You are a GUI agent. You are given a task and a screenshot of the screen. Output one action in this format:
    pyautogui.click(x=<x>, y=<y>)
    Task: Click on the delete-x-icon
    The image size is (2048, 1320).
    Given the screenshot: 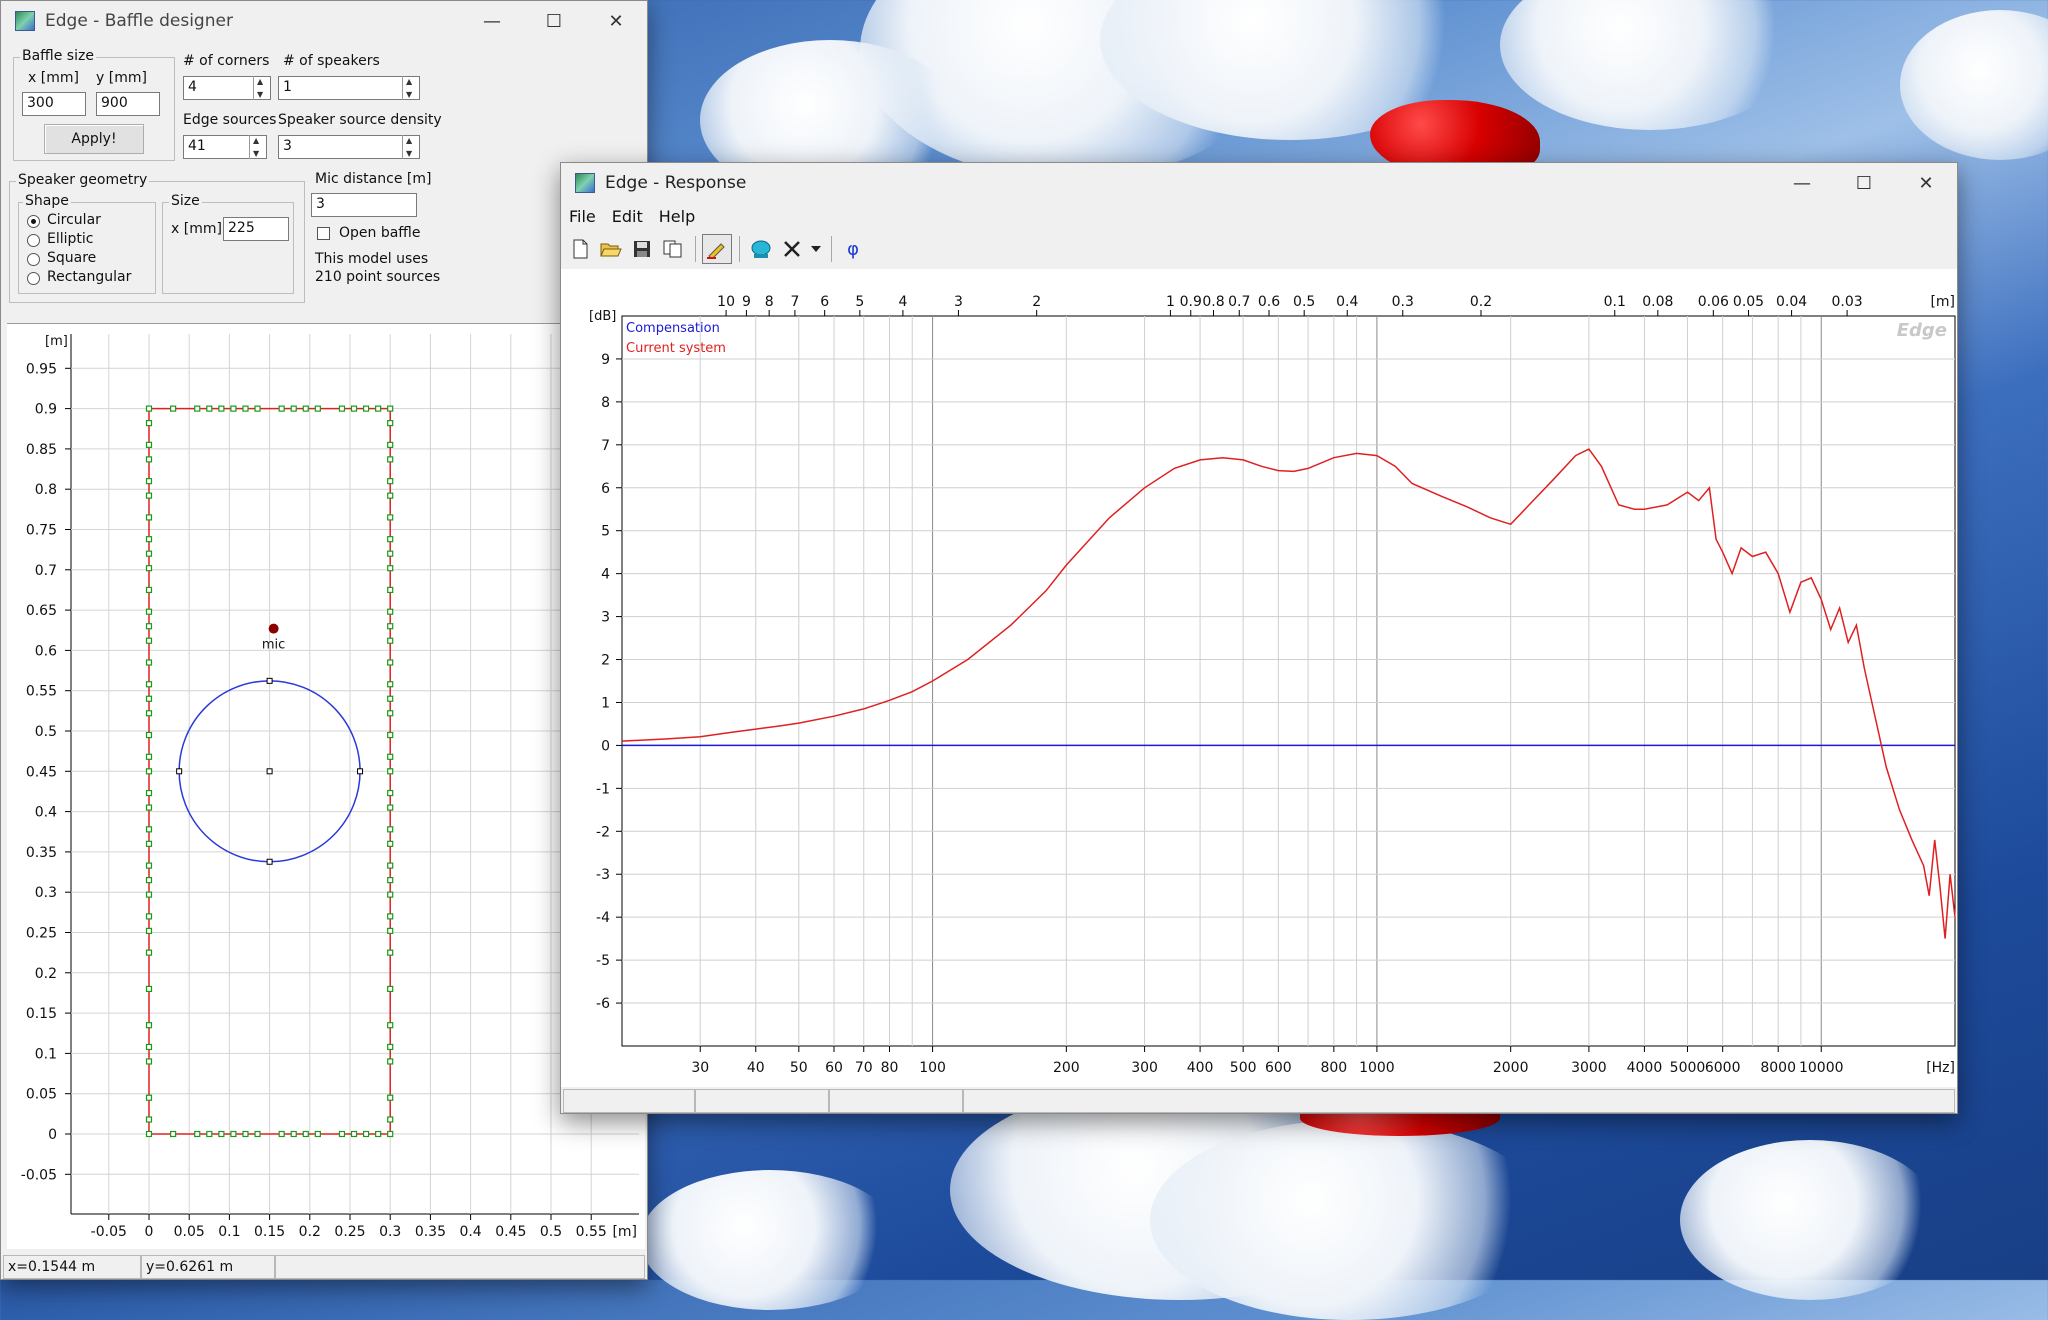 What is the action you would take?
    pyautogui.click(x=792, y=249)
    